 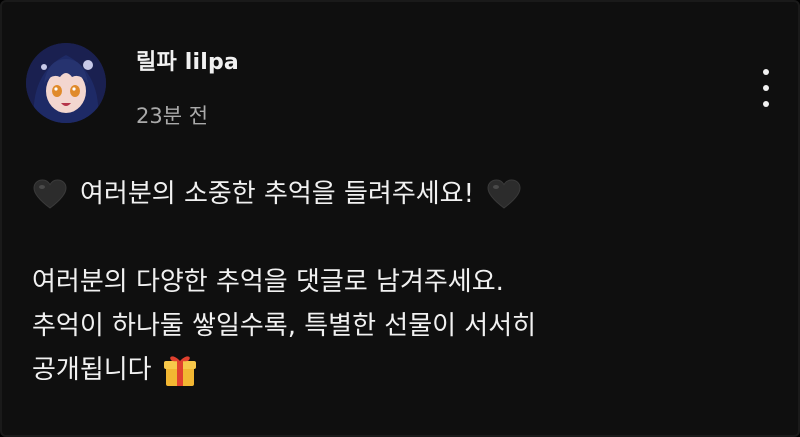 I want to click on post-timestamp: 23분 전, so click(x=172, y=115).